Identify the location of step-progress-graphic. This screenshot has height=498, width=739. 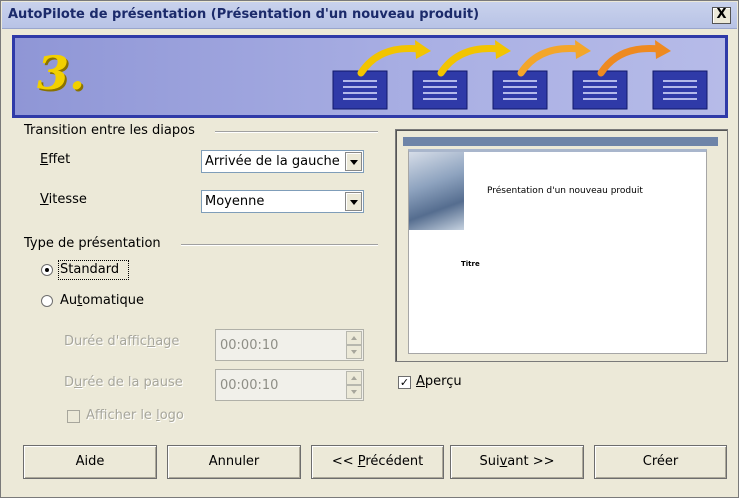
(520, 75).